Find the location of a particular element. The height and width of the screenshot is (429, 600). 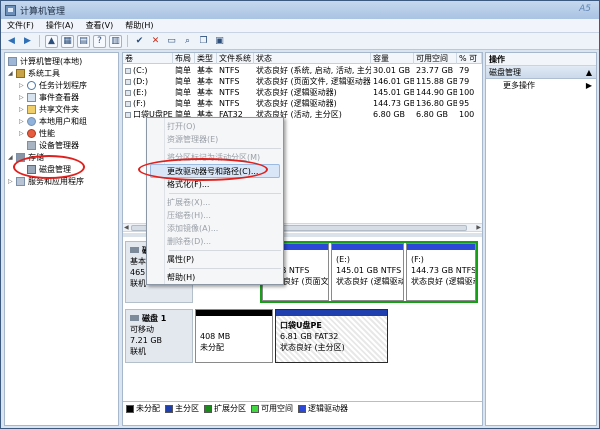

cell-percent-free: 95 is located at coordinates (464, 103).